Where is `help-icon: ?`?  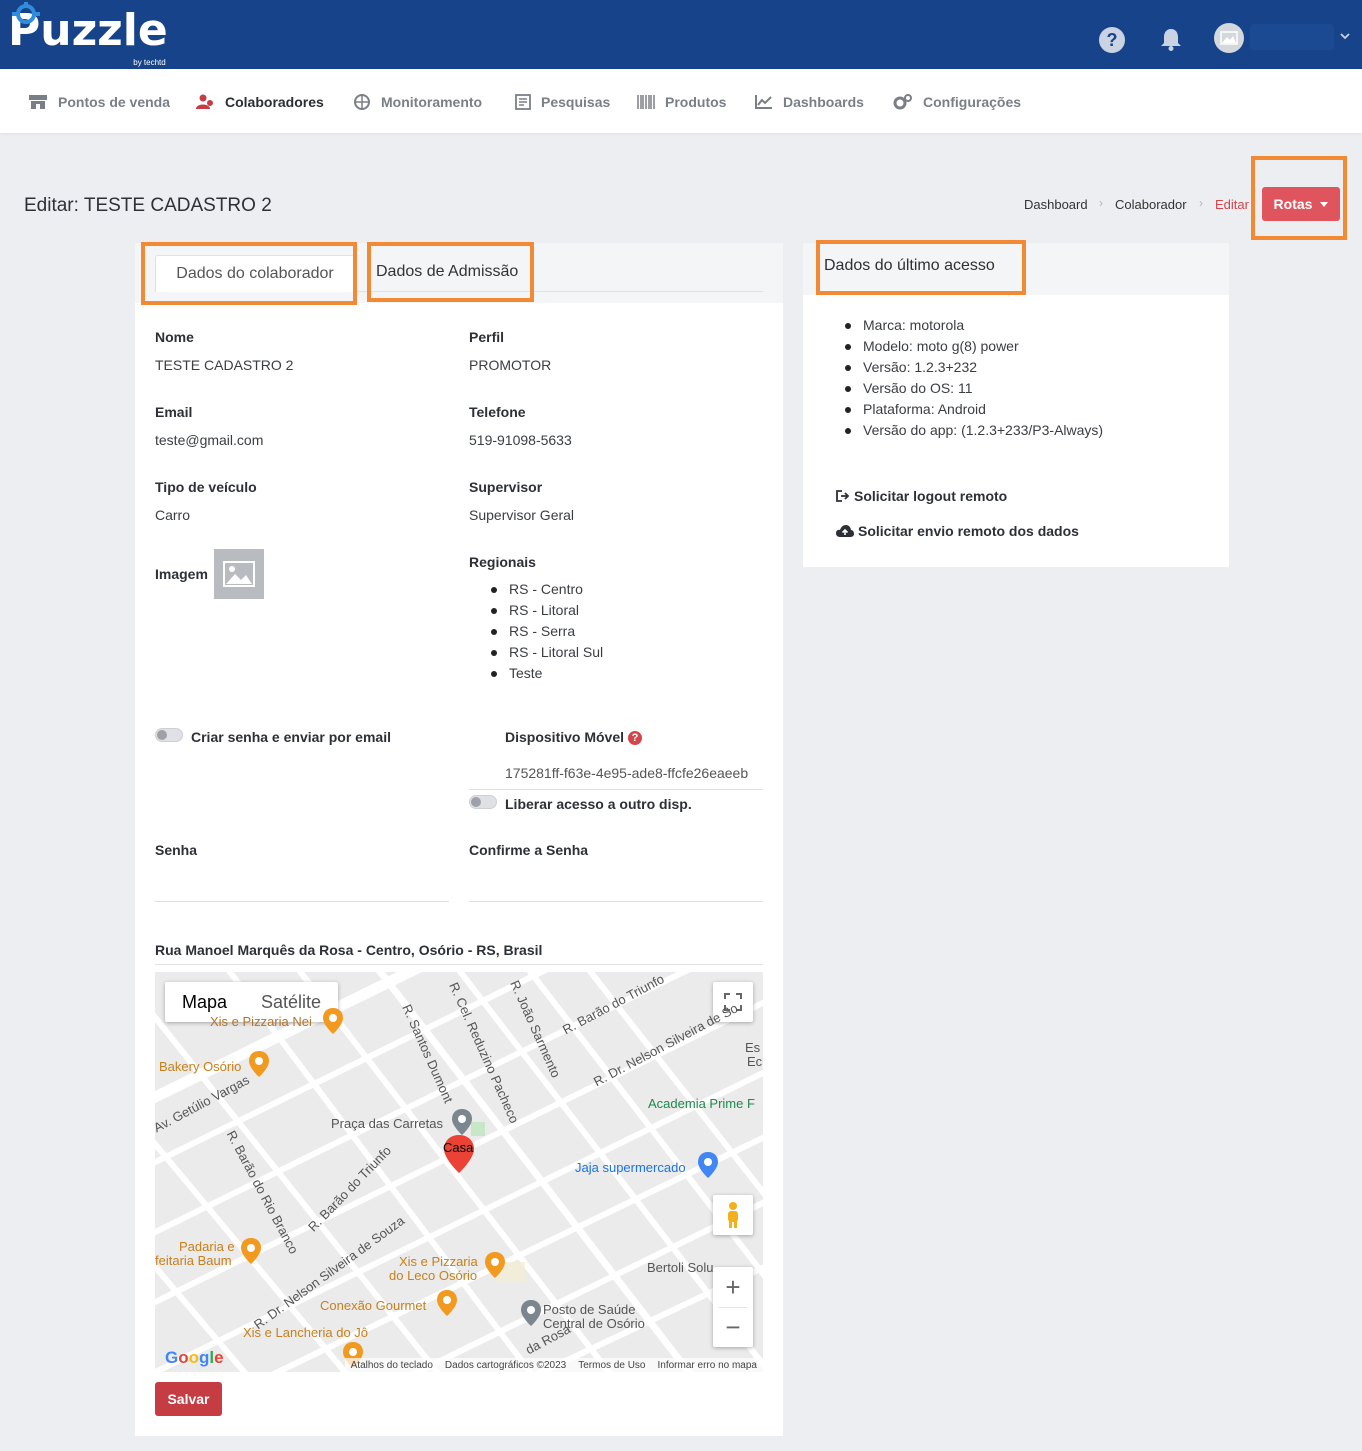 help-icon: ? is located at coordinates (1112, 40).